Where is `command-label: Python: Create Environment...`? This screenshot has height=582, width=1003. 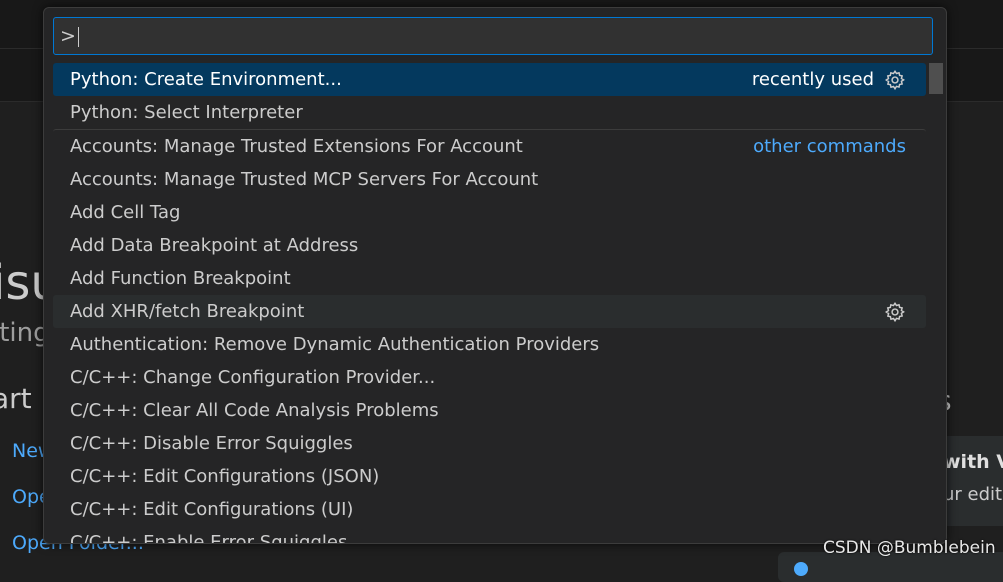 command-label: Python: Create Environment... is located at coordinates (206, 79).